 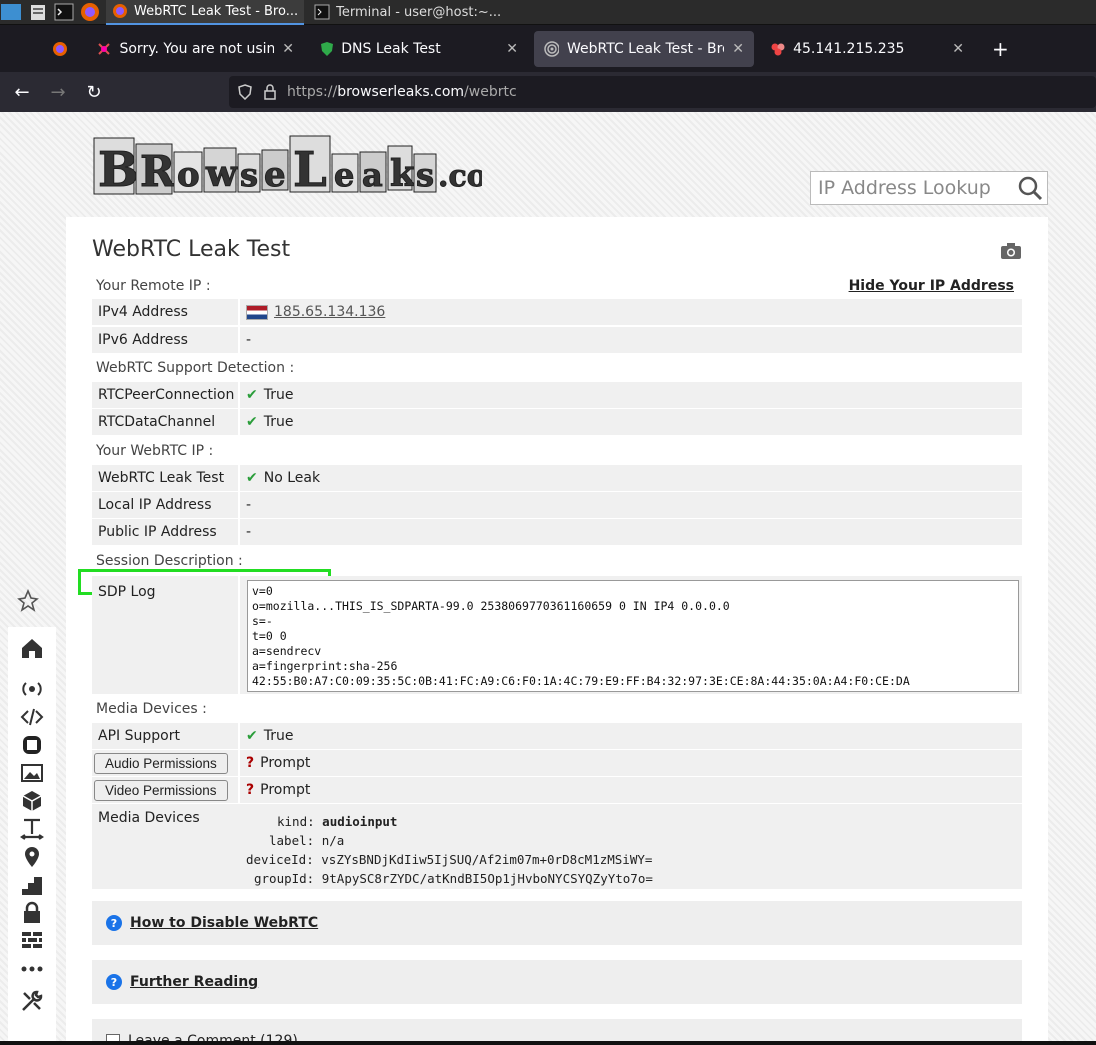 I want to click on app-menu-icon, so click(x=11, y=12).